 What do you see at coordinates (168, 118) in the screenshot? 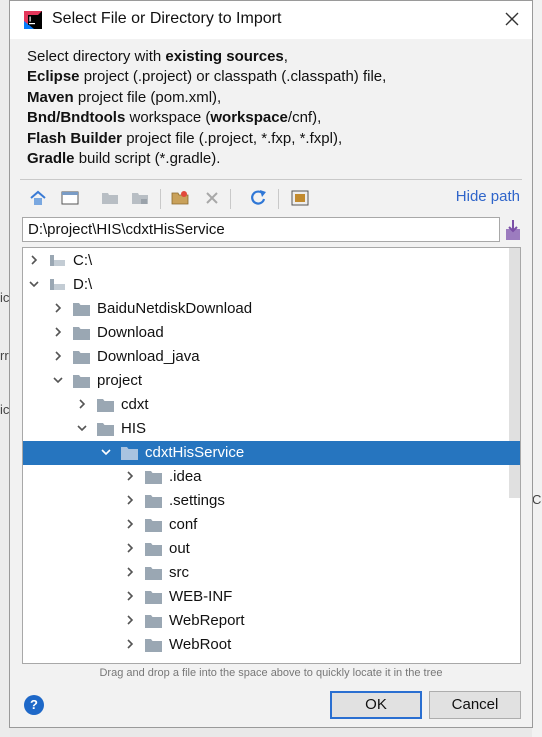
I see `description-segment: workspace (` at bounding box center [168, 118].